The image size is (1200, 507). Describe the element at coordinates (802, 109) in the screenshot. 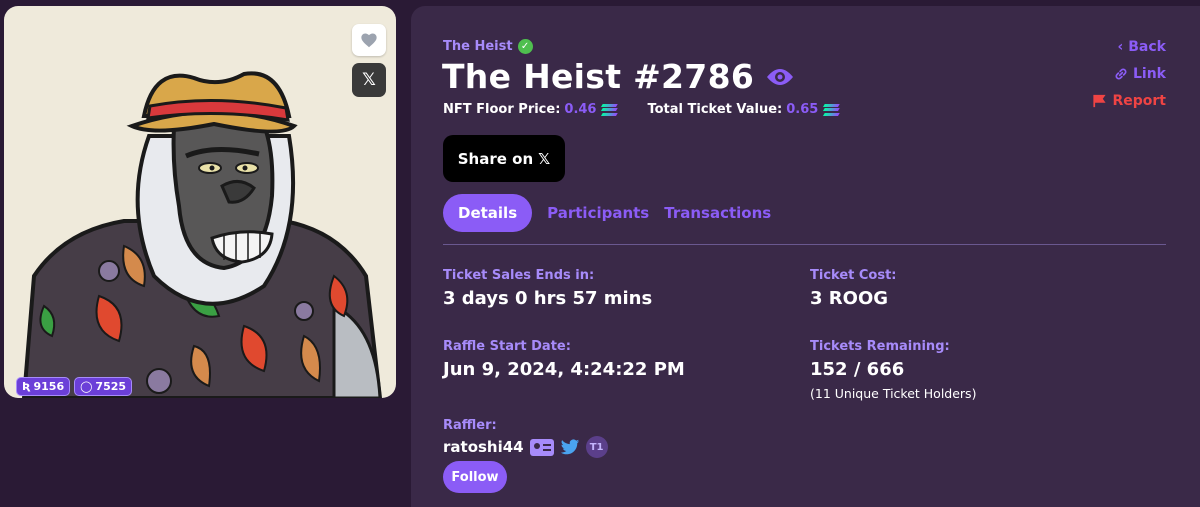

I see `ticket-value-amount: 0.65` at that location.